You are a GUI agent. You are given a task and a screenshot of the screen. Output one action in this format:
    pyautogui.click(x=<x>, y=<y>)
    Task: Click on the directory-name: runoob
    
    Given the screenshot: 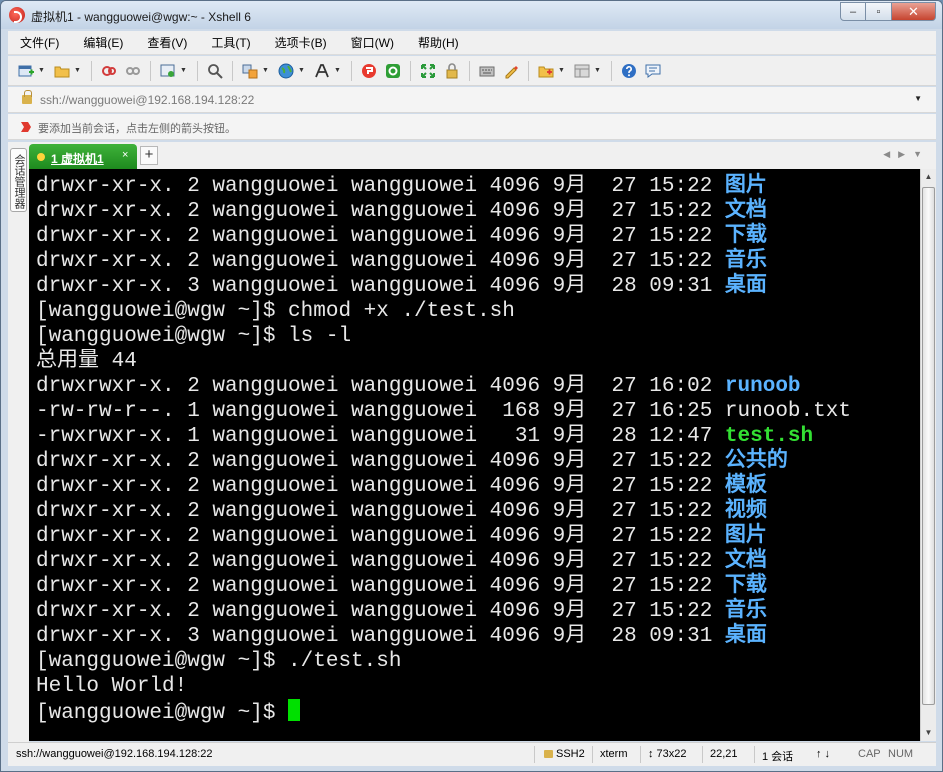 What is the action you would take?
    pyautogui.click(x=762, y=386)
    